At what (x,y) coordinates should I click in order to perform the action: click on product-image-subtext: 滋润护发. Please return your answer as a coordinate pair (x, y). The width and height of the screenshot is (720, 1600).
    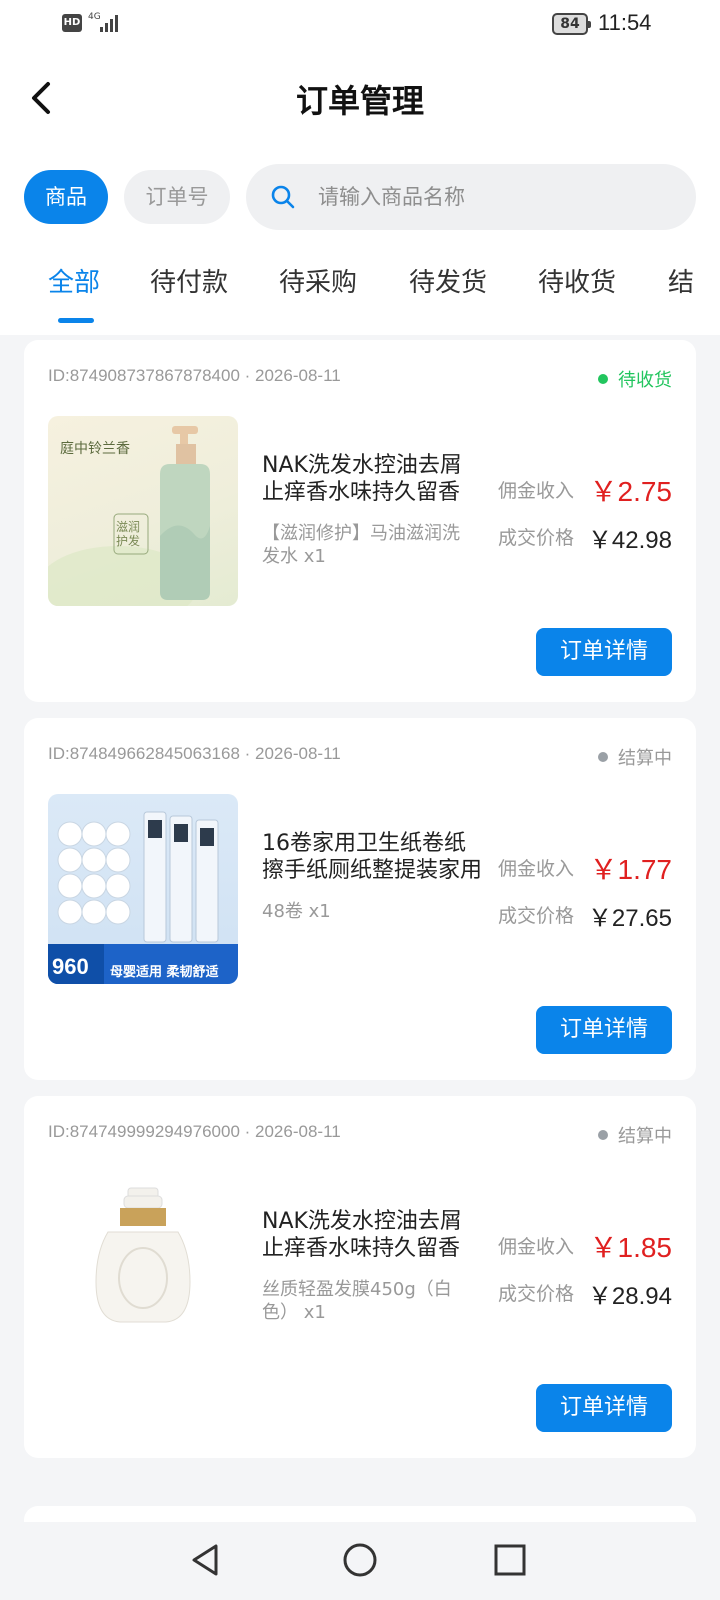
    Looking at the image, I should click on (128, 534).